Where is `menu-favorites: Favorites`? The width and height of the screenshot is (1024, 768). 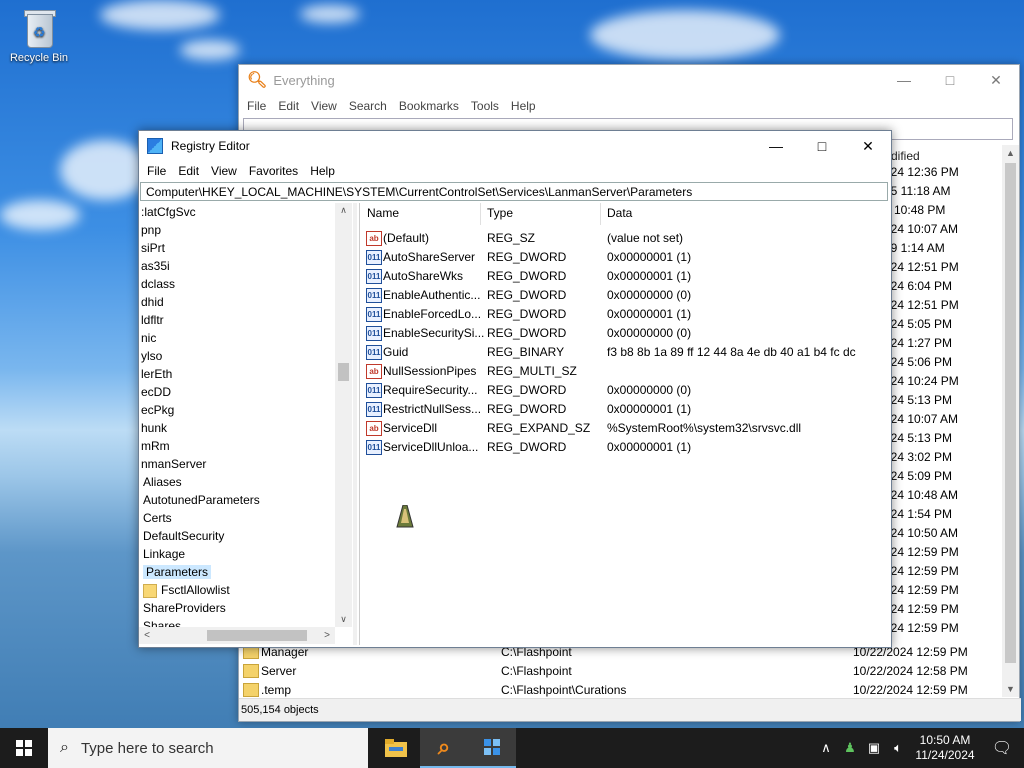 menu-favorites: Favorites is located at coordinates (273, 171).